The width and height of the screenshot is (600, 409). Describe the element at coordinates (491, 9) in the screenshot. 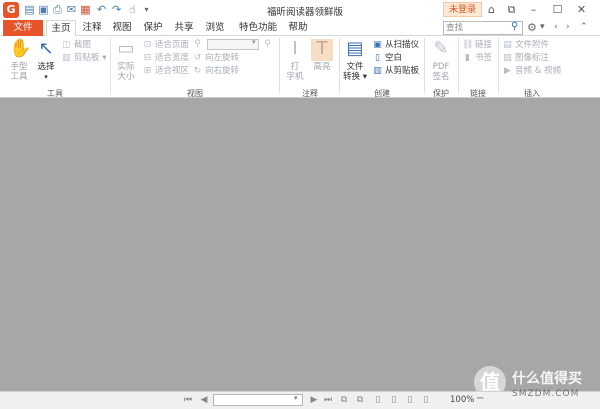

I see `skin-icon: ⌂` at that location.